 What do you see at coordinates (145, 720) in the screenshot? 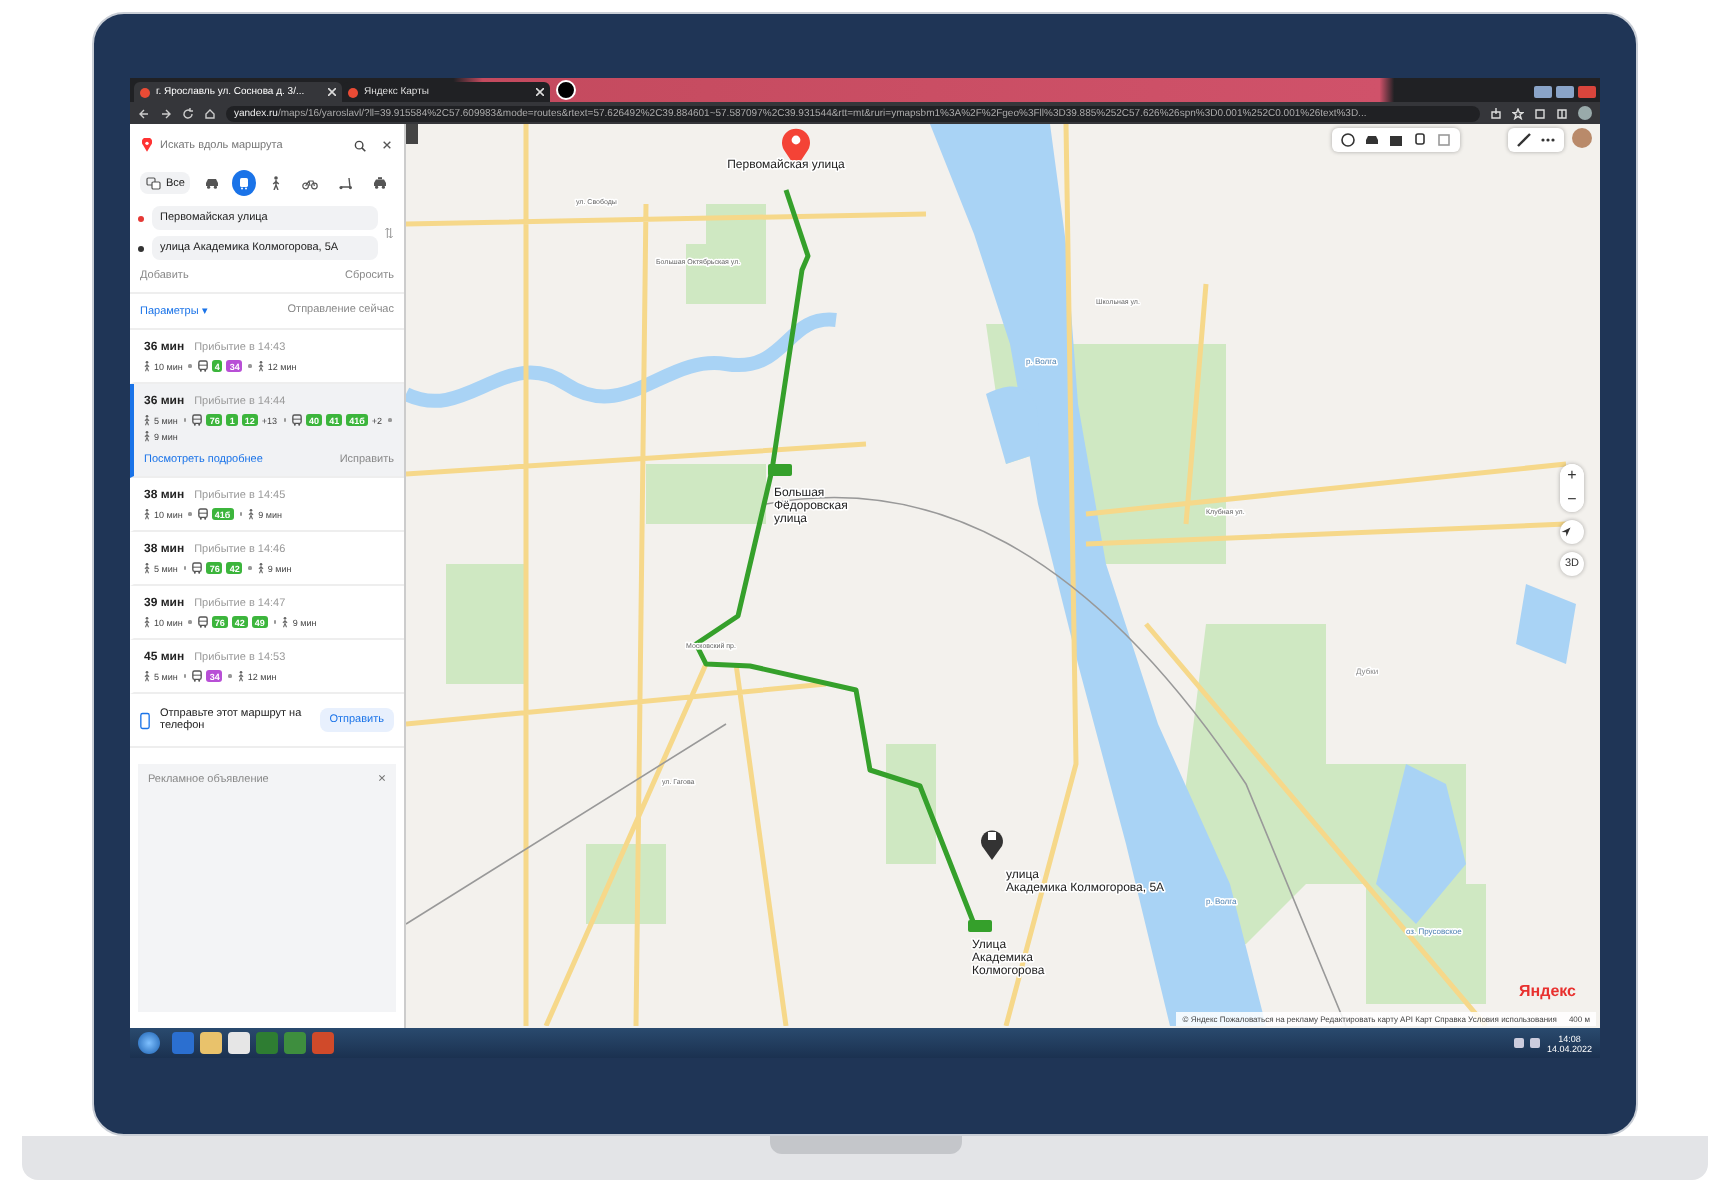
I see `phone-icon` at bounding box center [145, 720].